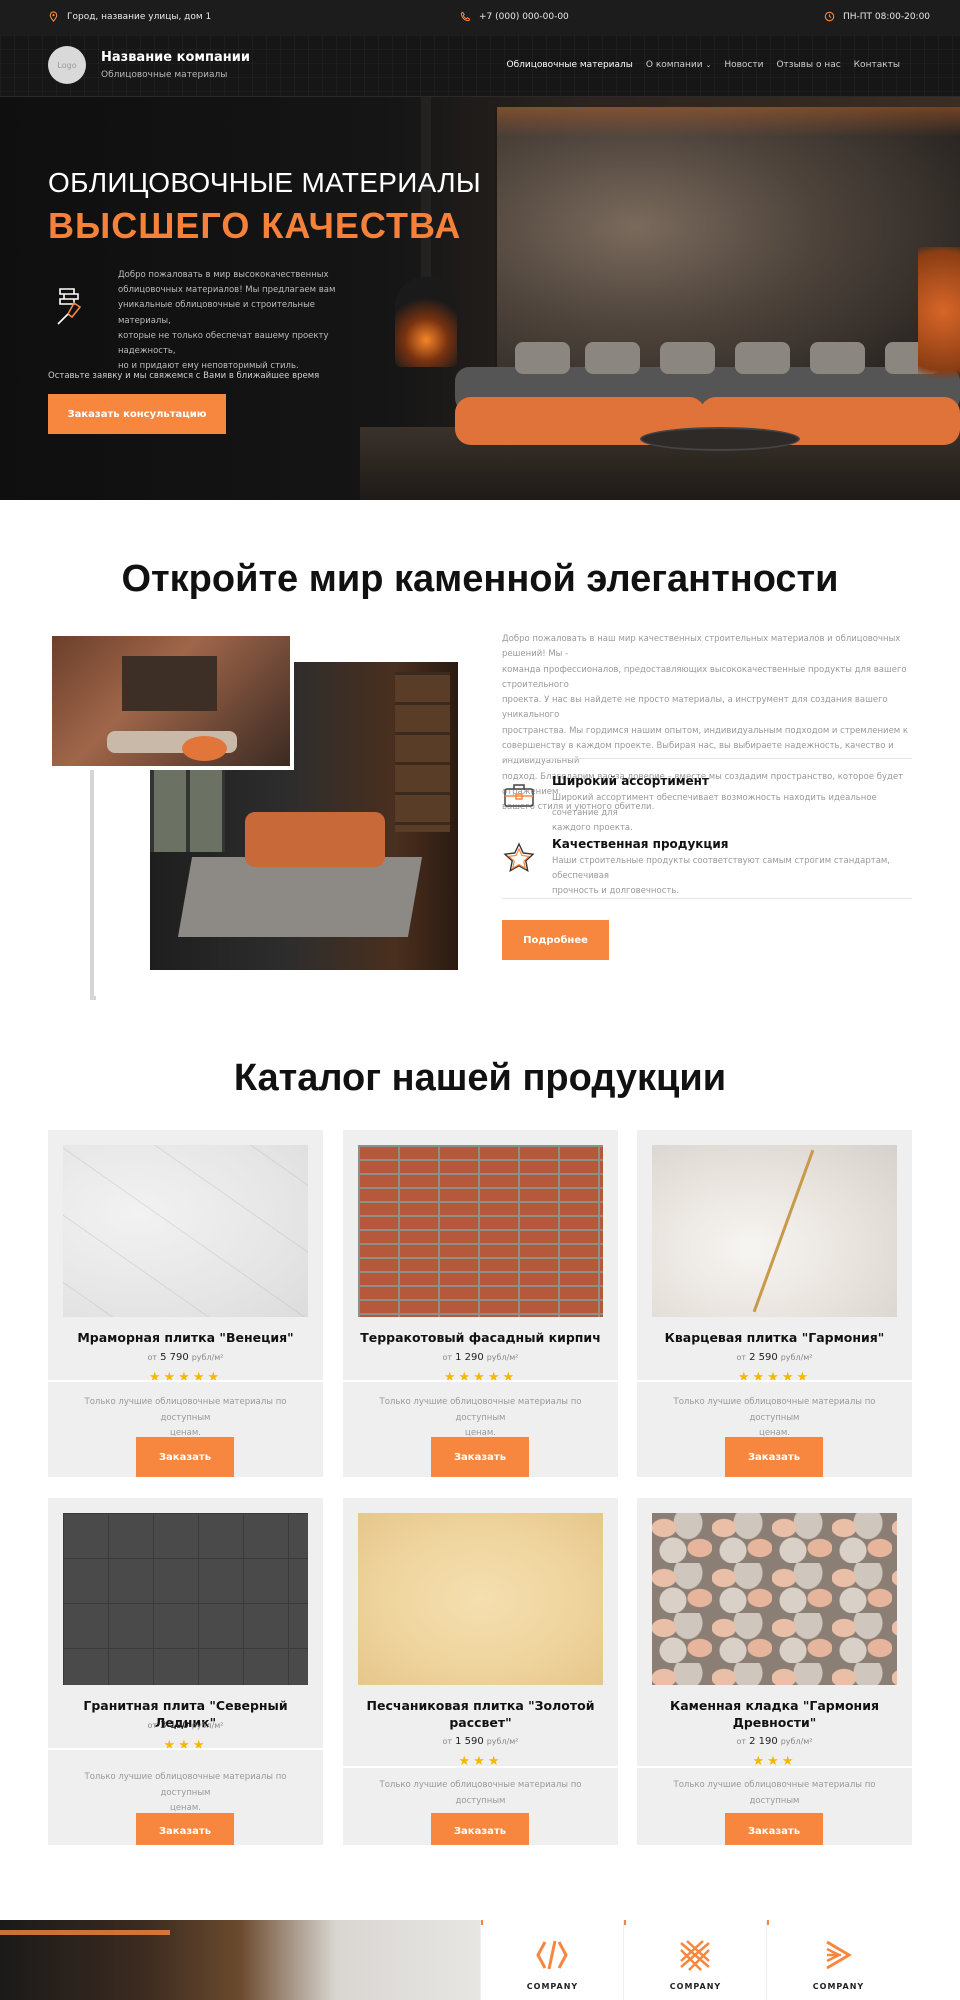 This screenshot has width=960, height=2000. Describe the element at coordinates (465, 16) in the screenshot. I see `phone-icon` at that location.